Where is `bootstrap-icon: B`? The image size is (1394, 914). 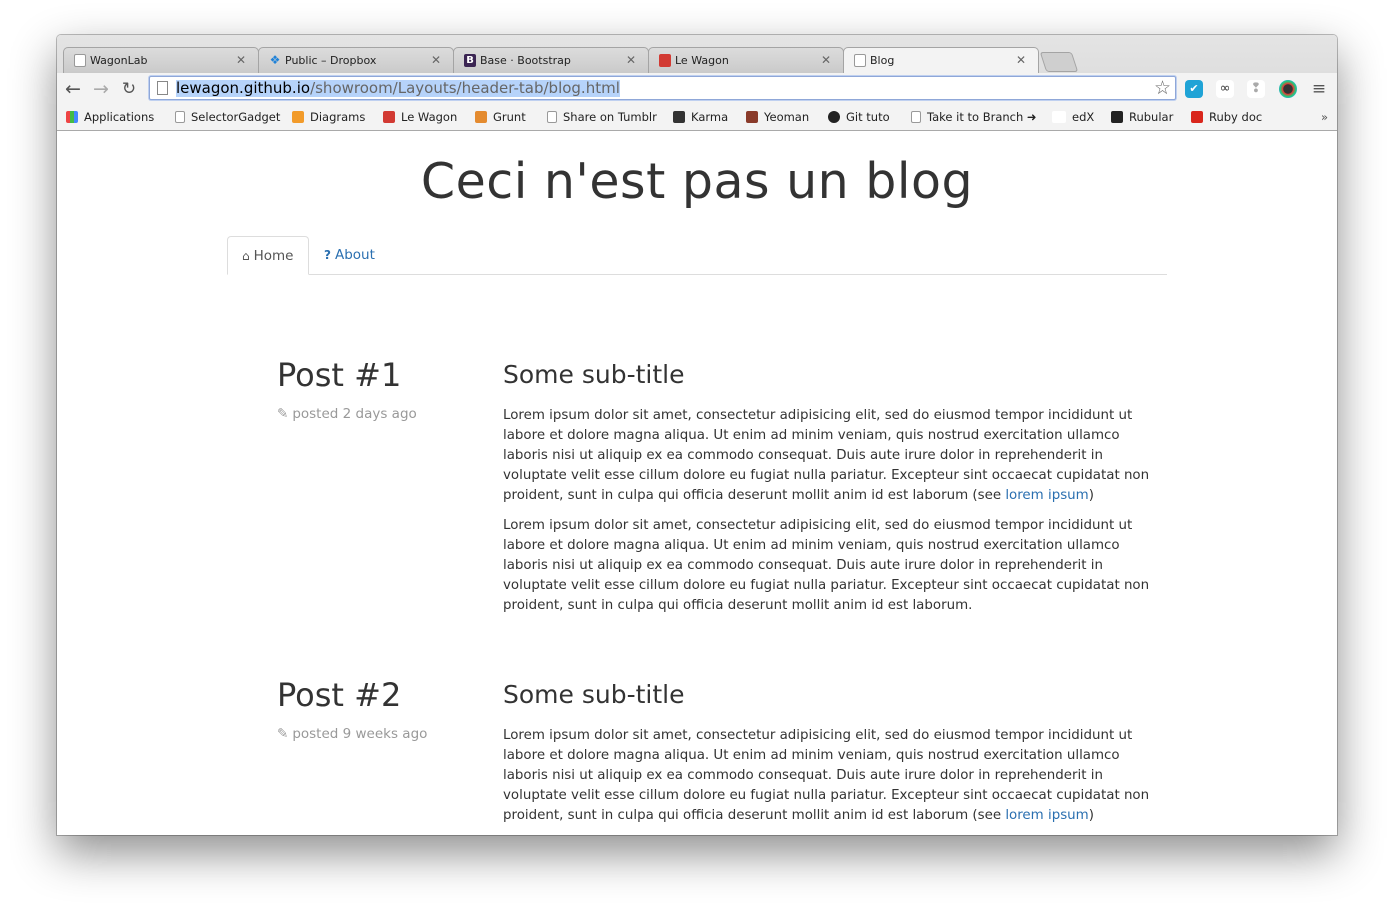 bootstrap-icon: B is located at coordinates (470, 60).